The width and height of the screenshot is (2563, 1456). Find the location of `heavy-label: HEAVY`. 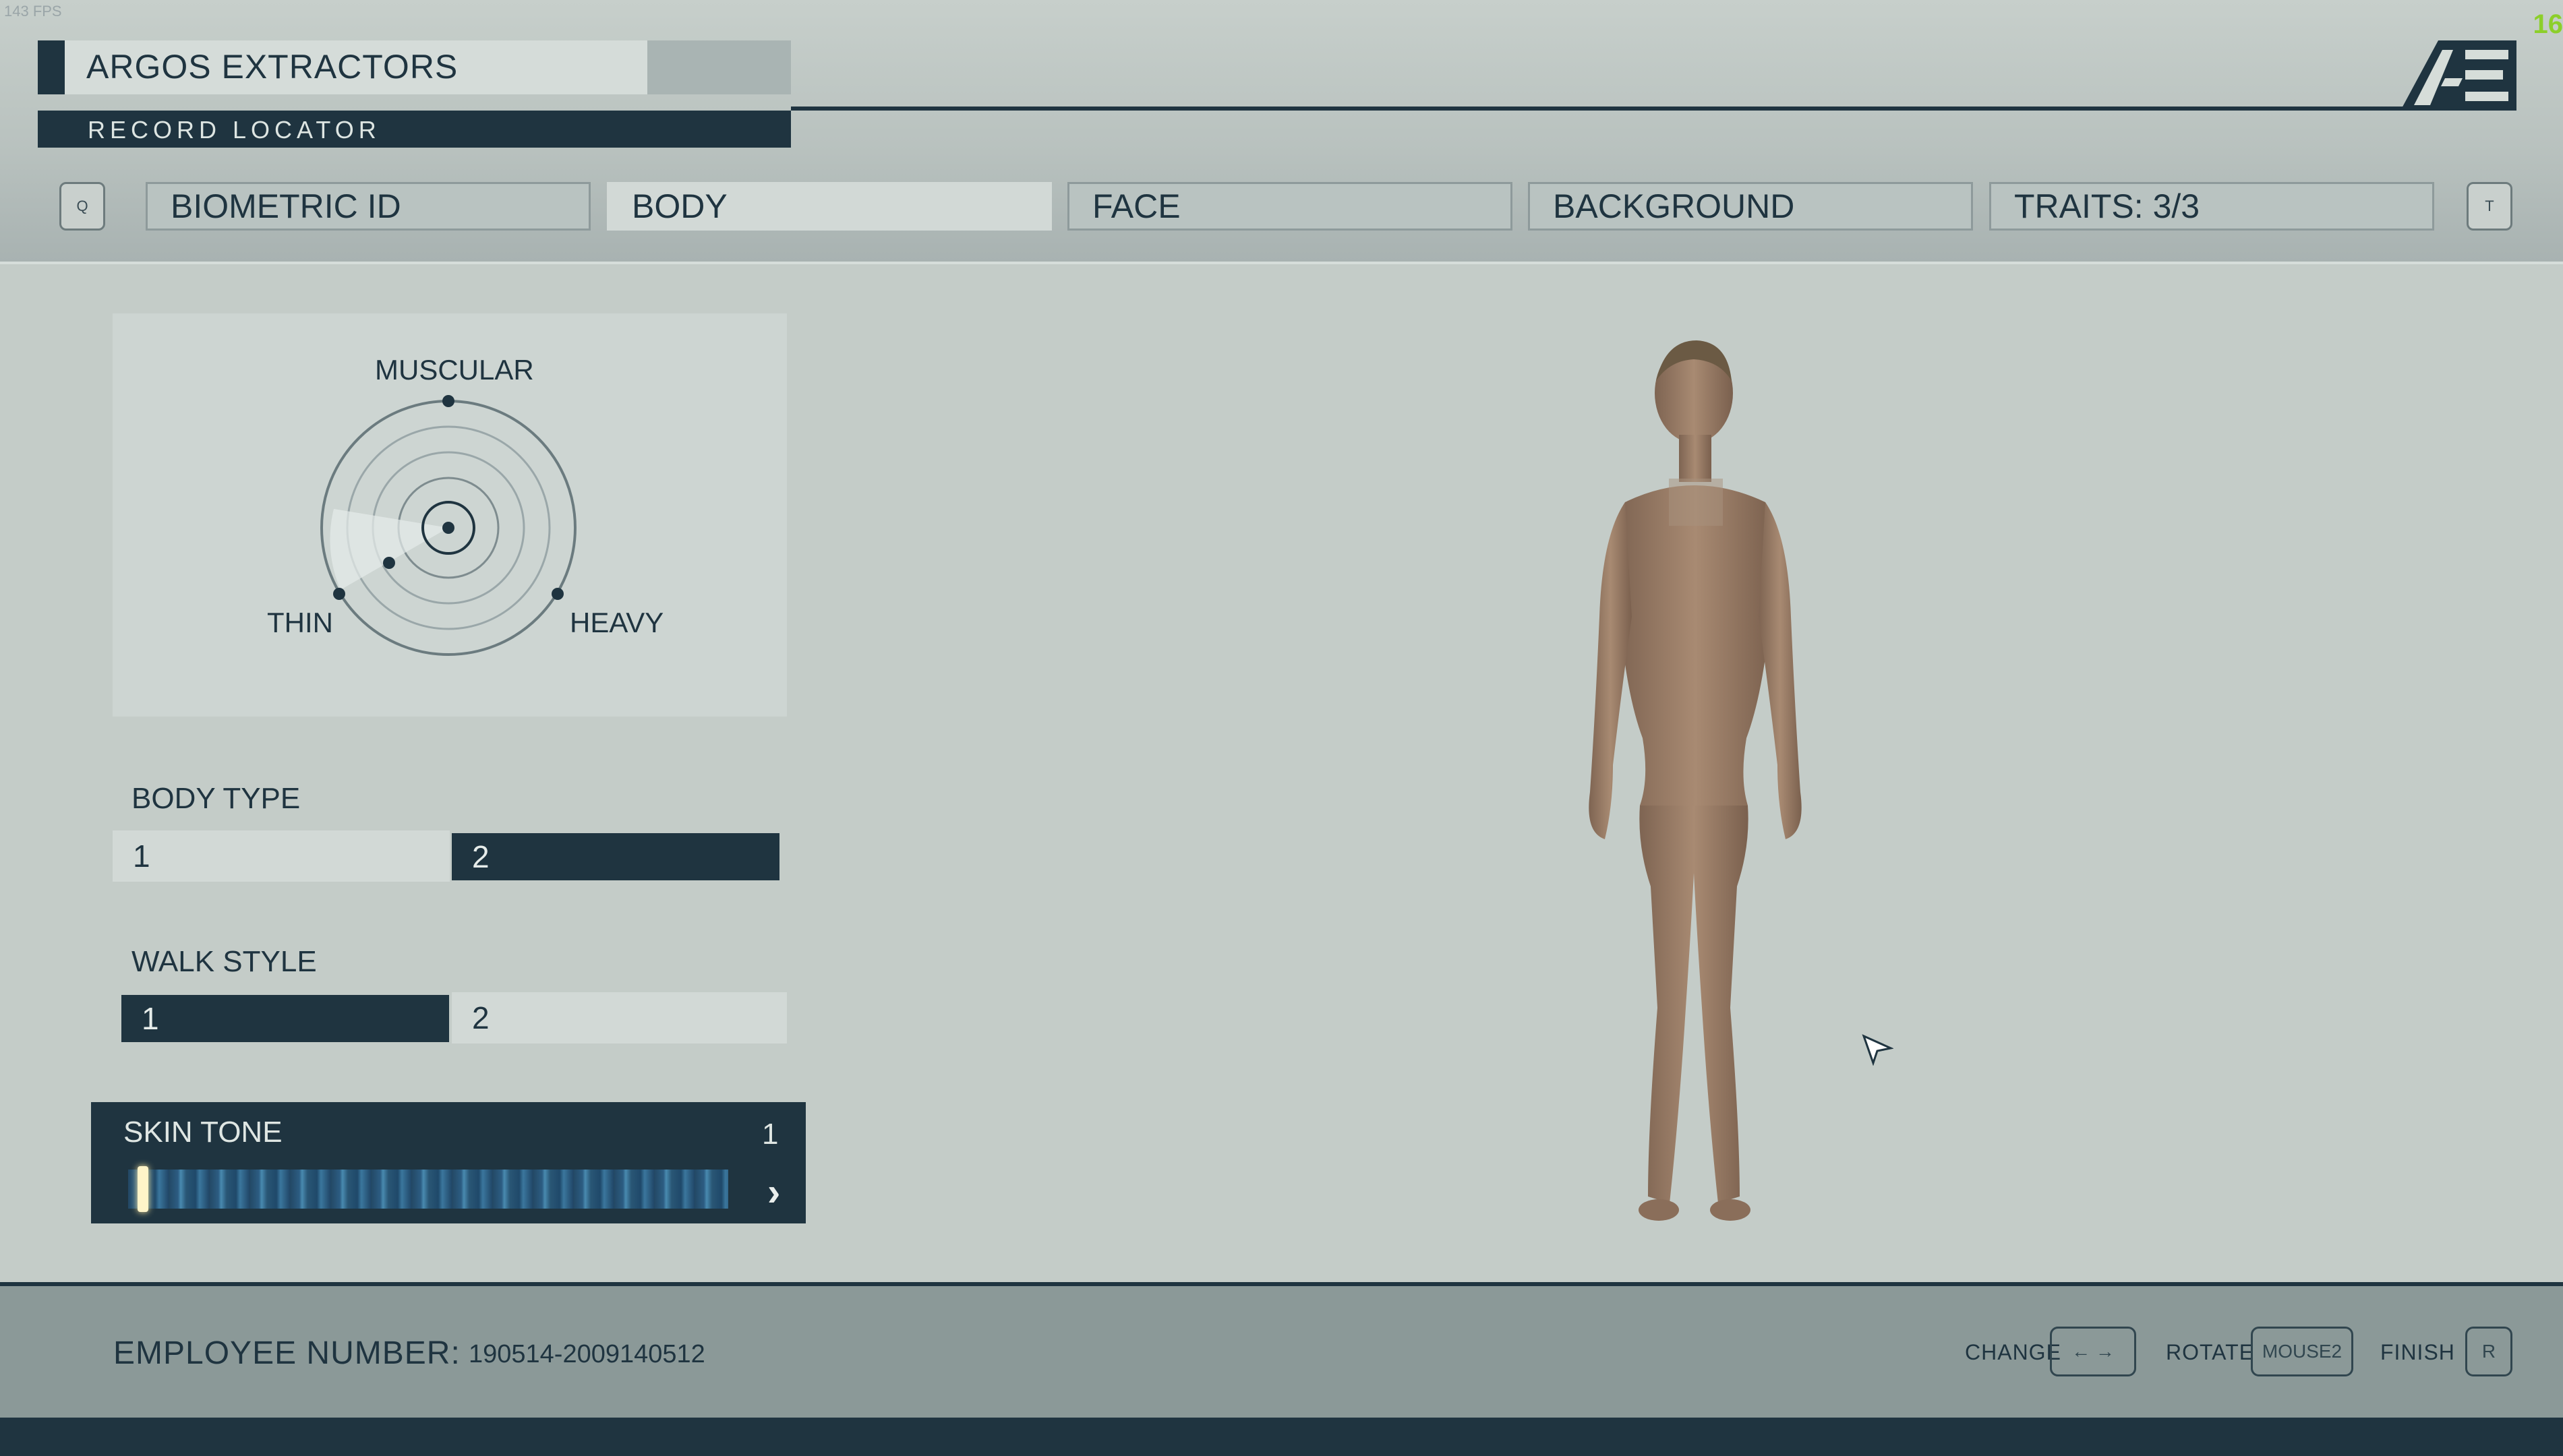

heavy-label: HEAVY is located at coordinates (617, 622).